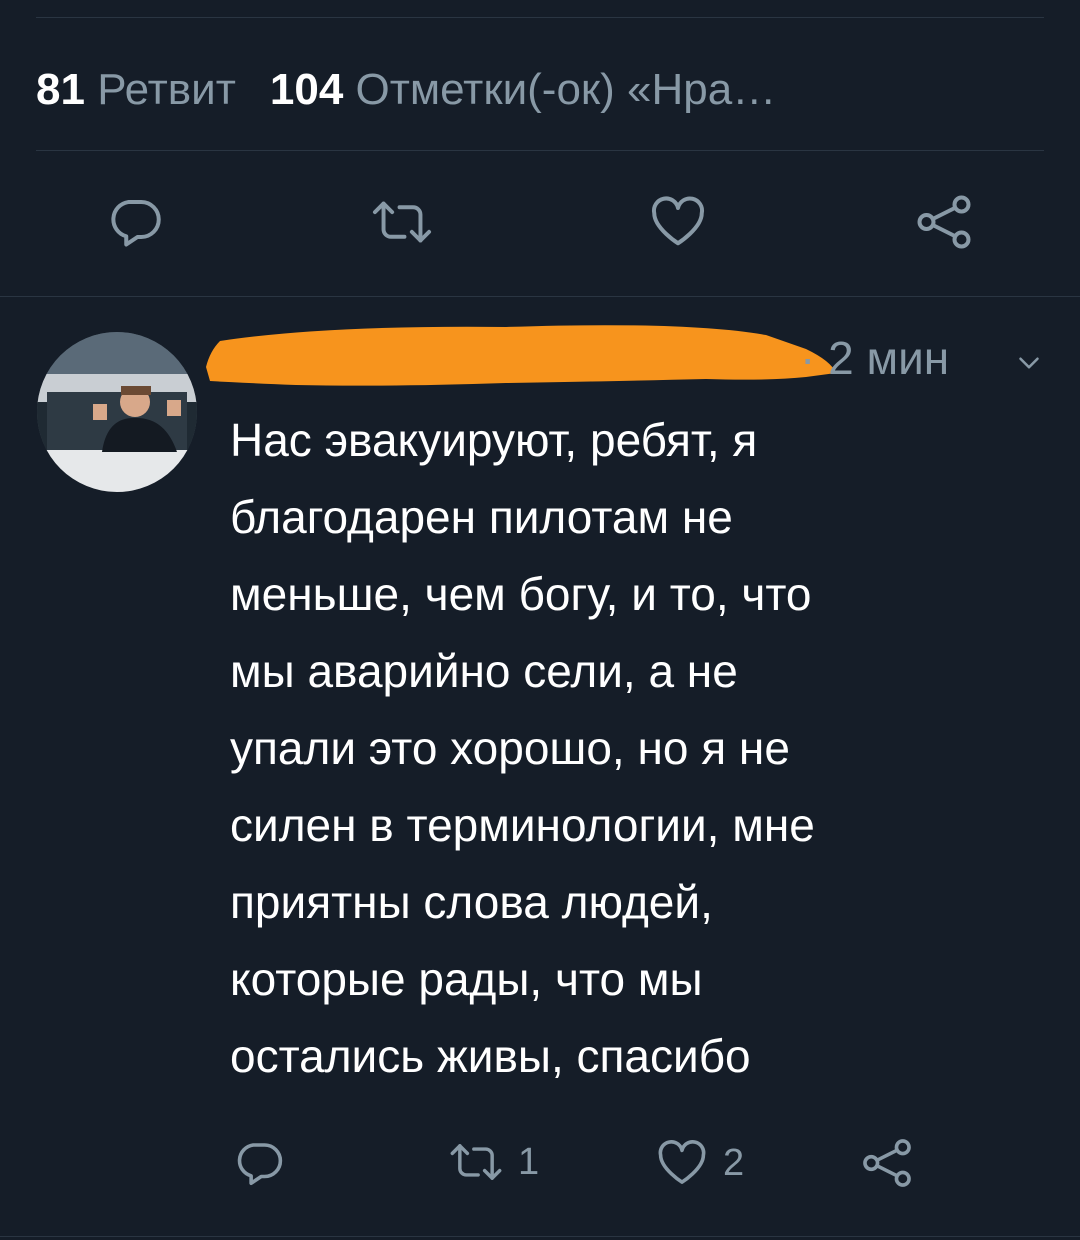 The height and width of the screenshot is (1240, 1080). I want to click on retweet-label: Ретвит, so click(166, 89).